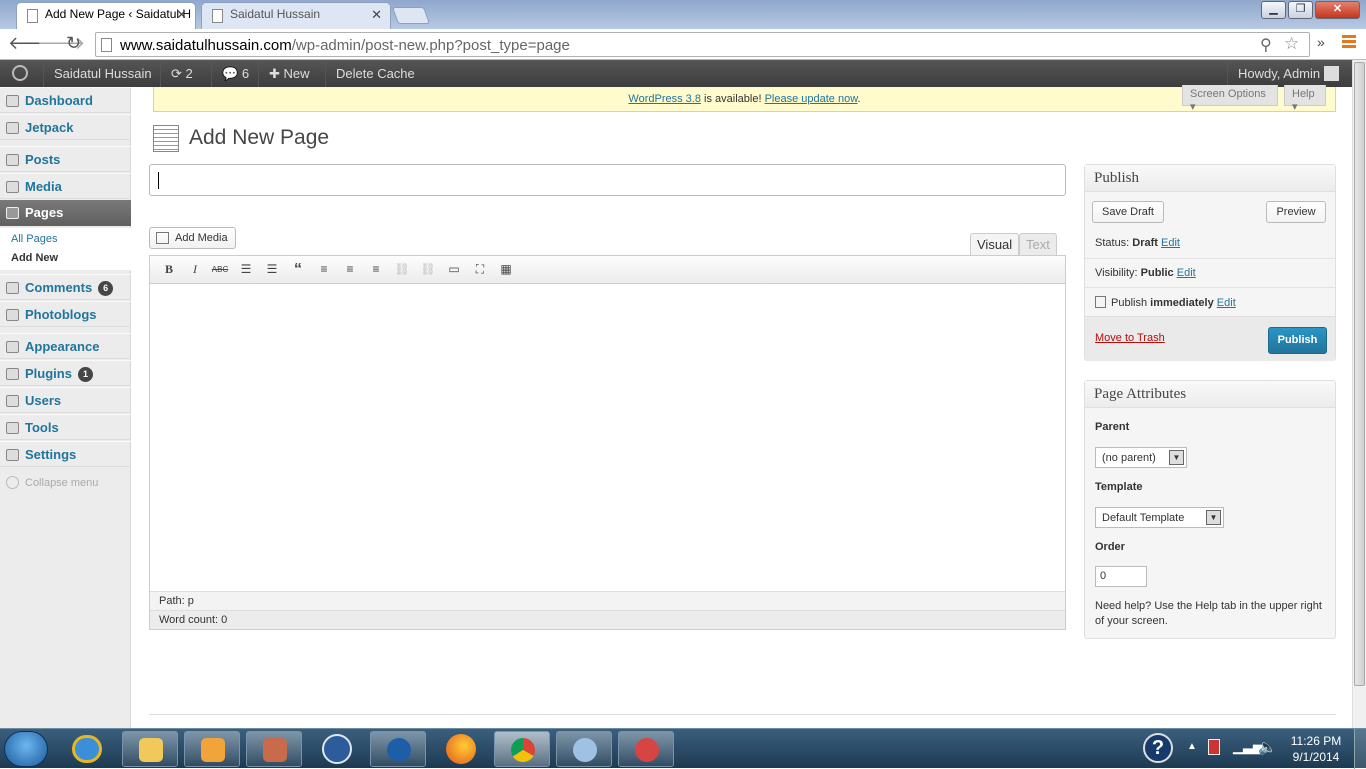 The image size is (1366, 769). What do you see at coordinates (12, 101) in the screenshot?
I see `dashboard-icon` at bounding box center [12, 101].